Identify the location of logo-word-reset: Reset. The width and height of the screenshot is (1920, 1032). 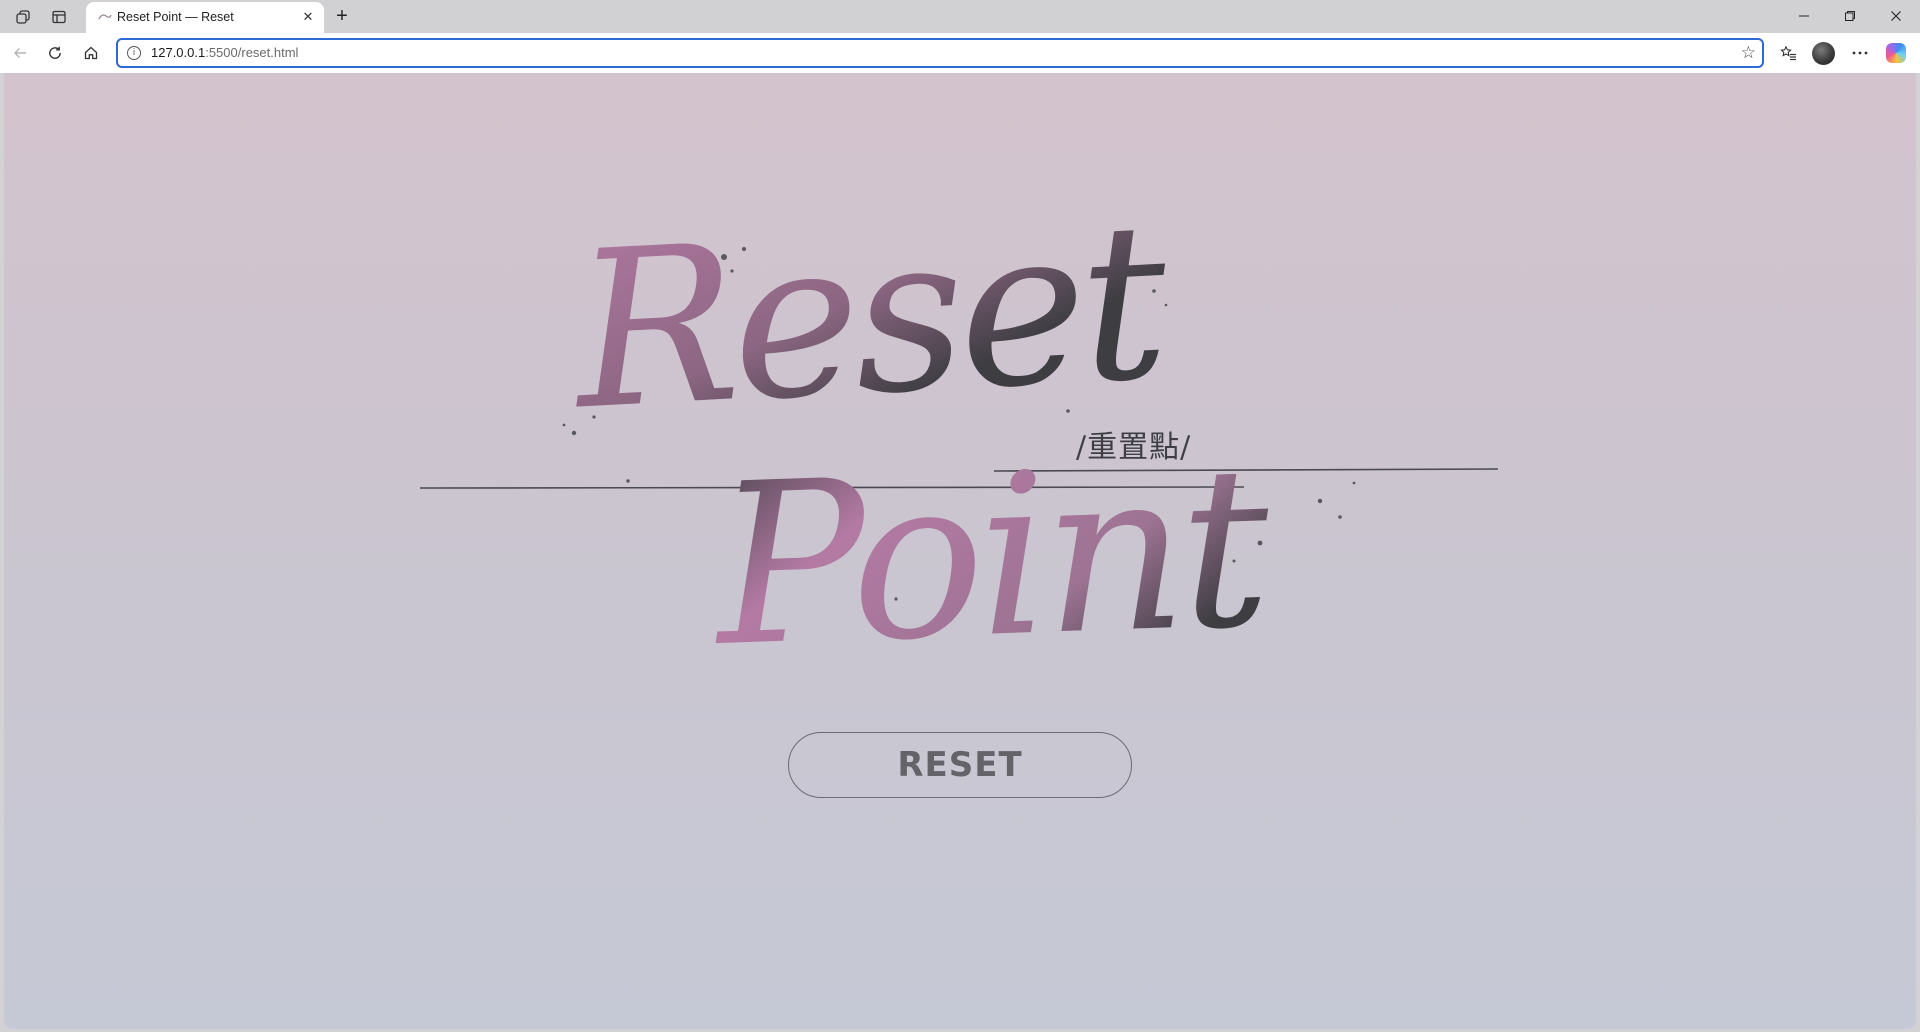
(869, 317).